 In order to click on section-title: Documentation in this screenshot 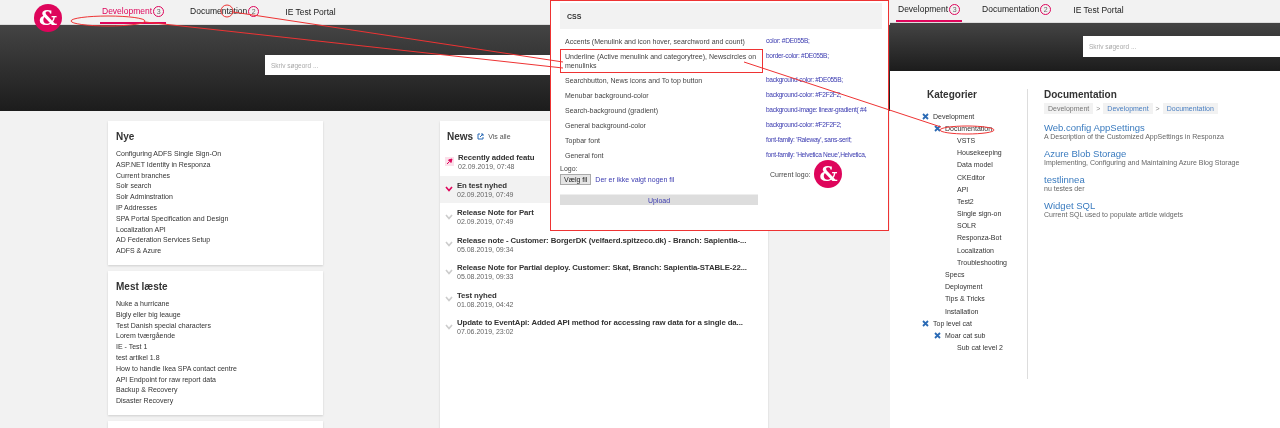, I will do `click(1081, 94)`.